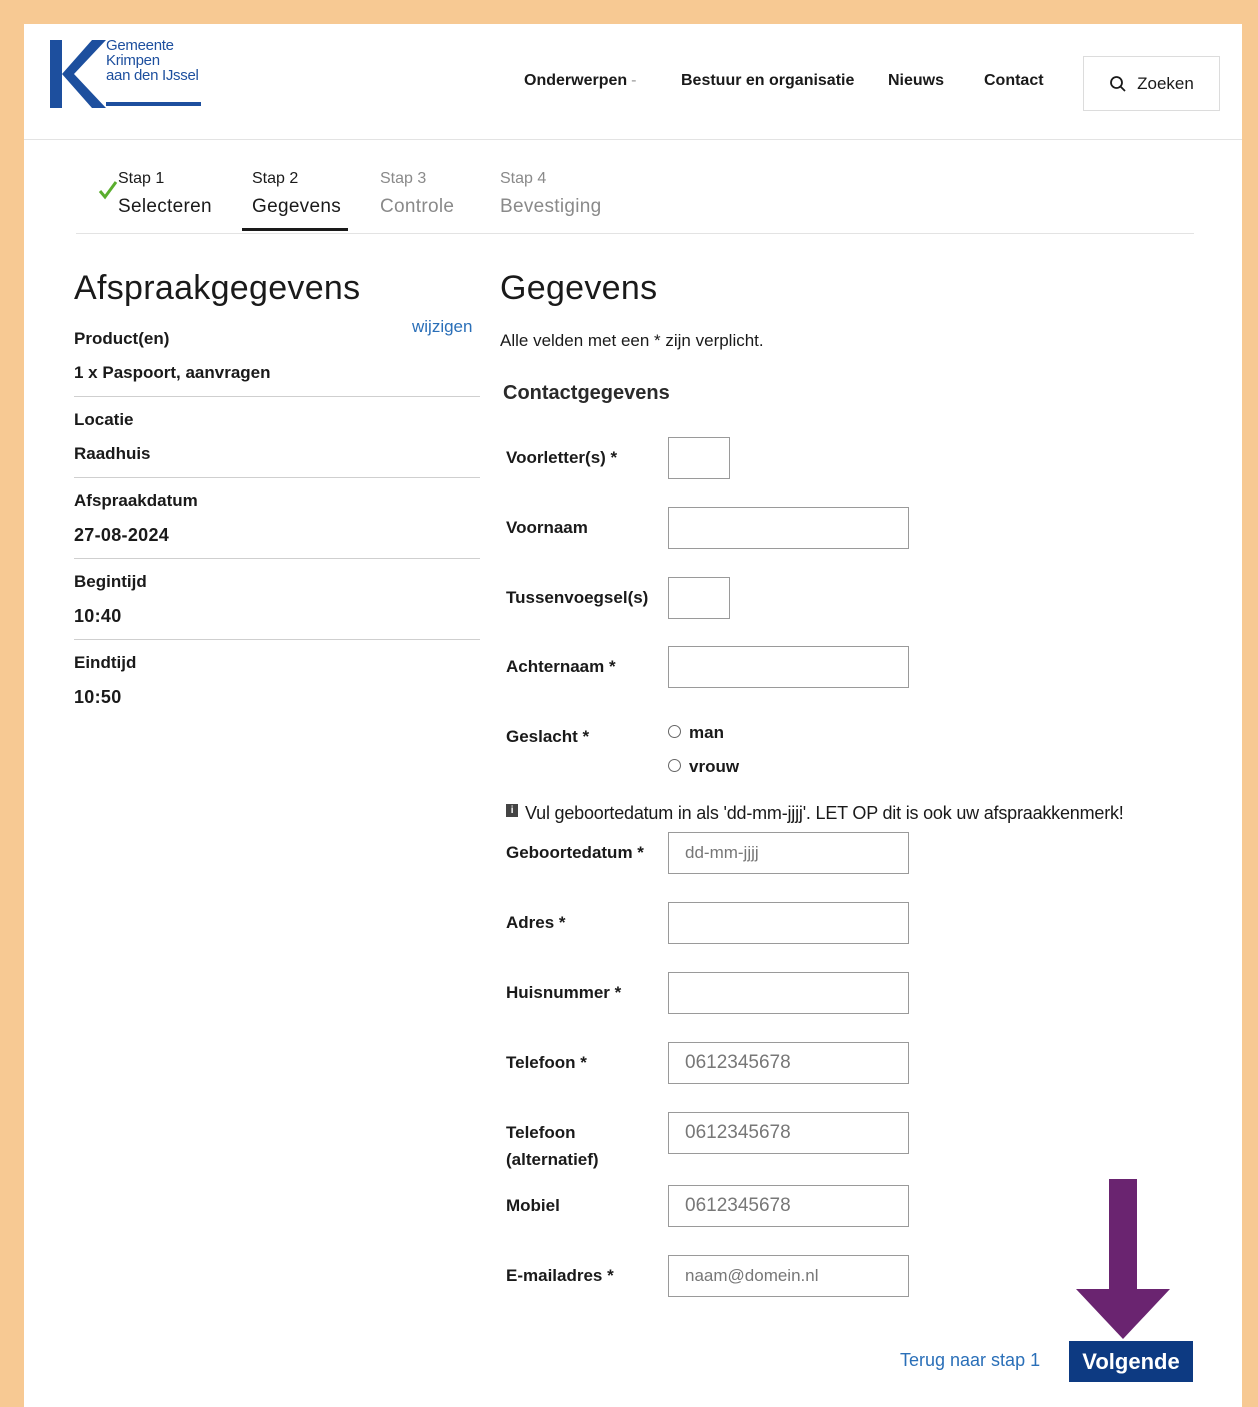 The image size is (1258, 1407). I want to click on step-2: Stap 2 Gegevens, so click(296, 194).